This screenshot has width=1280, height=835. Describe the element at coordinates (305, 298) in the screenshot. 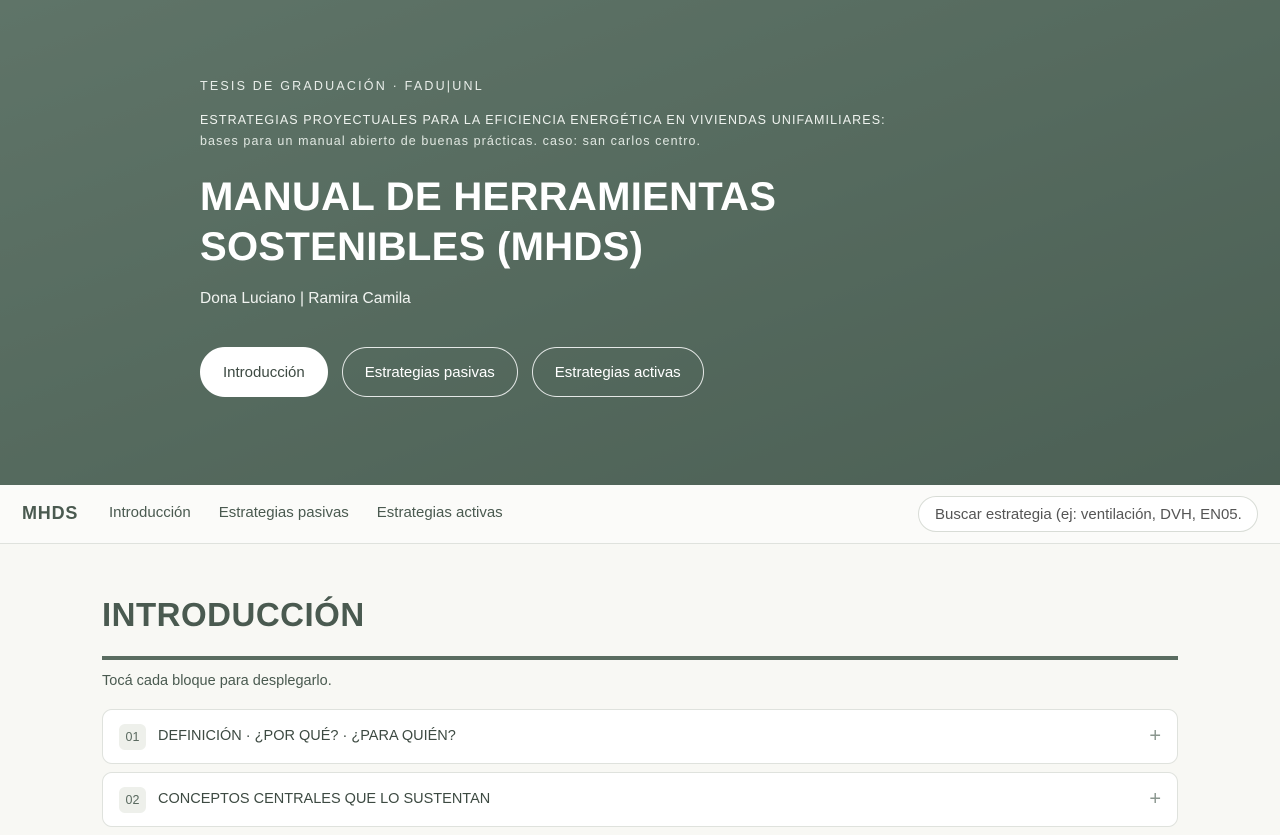

I see `hero-authors: Dona Luciano | Ramira Camila` at that location.